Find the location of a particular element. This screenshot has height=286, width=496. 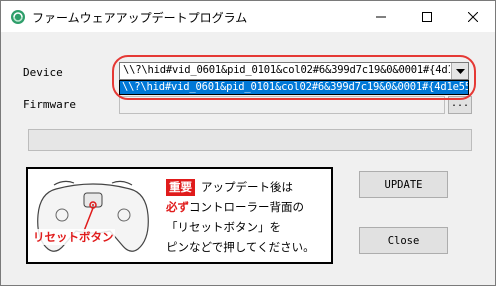

title-bar: ファームウェアアップデートプログラム is located at coordinates (248, 16).